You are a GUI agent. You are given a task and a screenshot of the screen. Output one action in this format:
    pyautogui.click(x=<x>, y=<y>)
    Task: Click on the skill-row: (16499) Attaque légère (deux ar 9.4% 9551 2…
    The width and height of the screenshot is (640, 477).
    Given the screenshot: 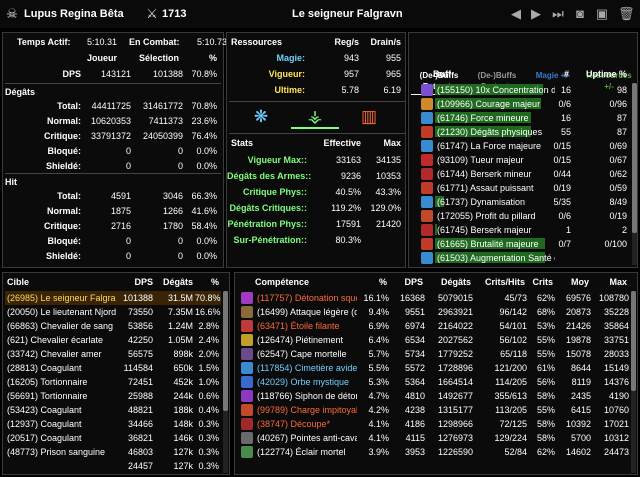 What is the action you would take?
    pyautogui.click(x=433, y=312)
    